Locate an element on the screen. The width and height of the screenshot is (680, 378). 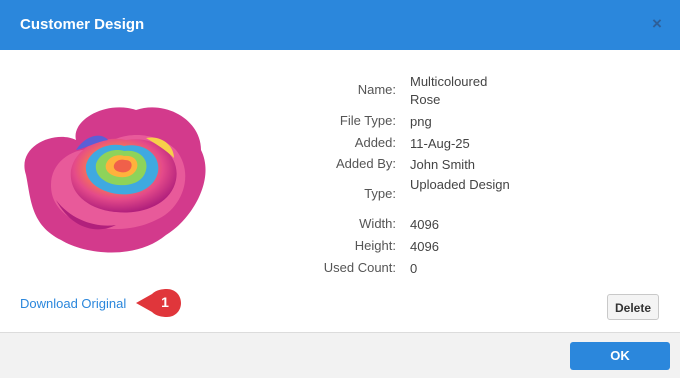
dialog-titlebar: Customer Design × is located at coordinates (340, 25).